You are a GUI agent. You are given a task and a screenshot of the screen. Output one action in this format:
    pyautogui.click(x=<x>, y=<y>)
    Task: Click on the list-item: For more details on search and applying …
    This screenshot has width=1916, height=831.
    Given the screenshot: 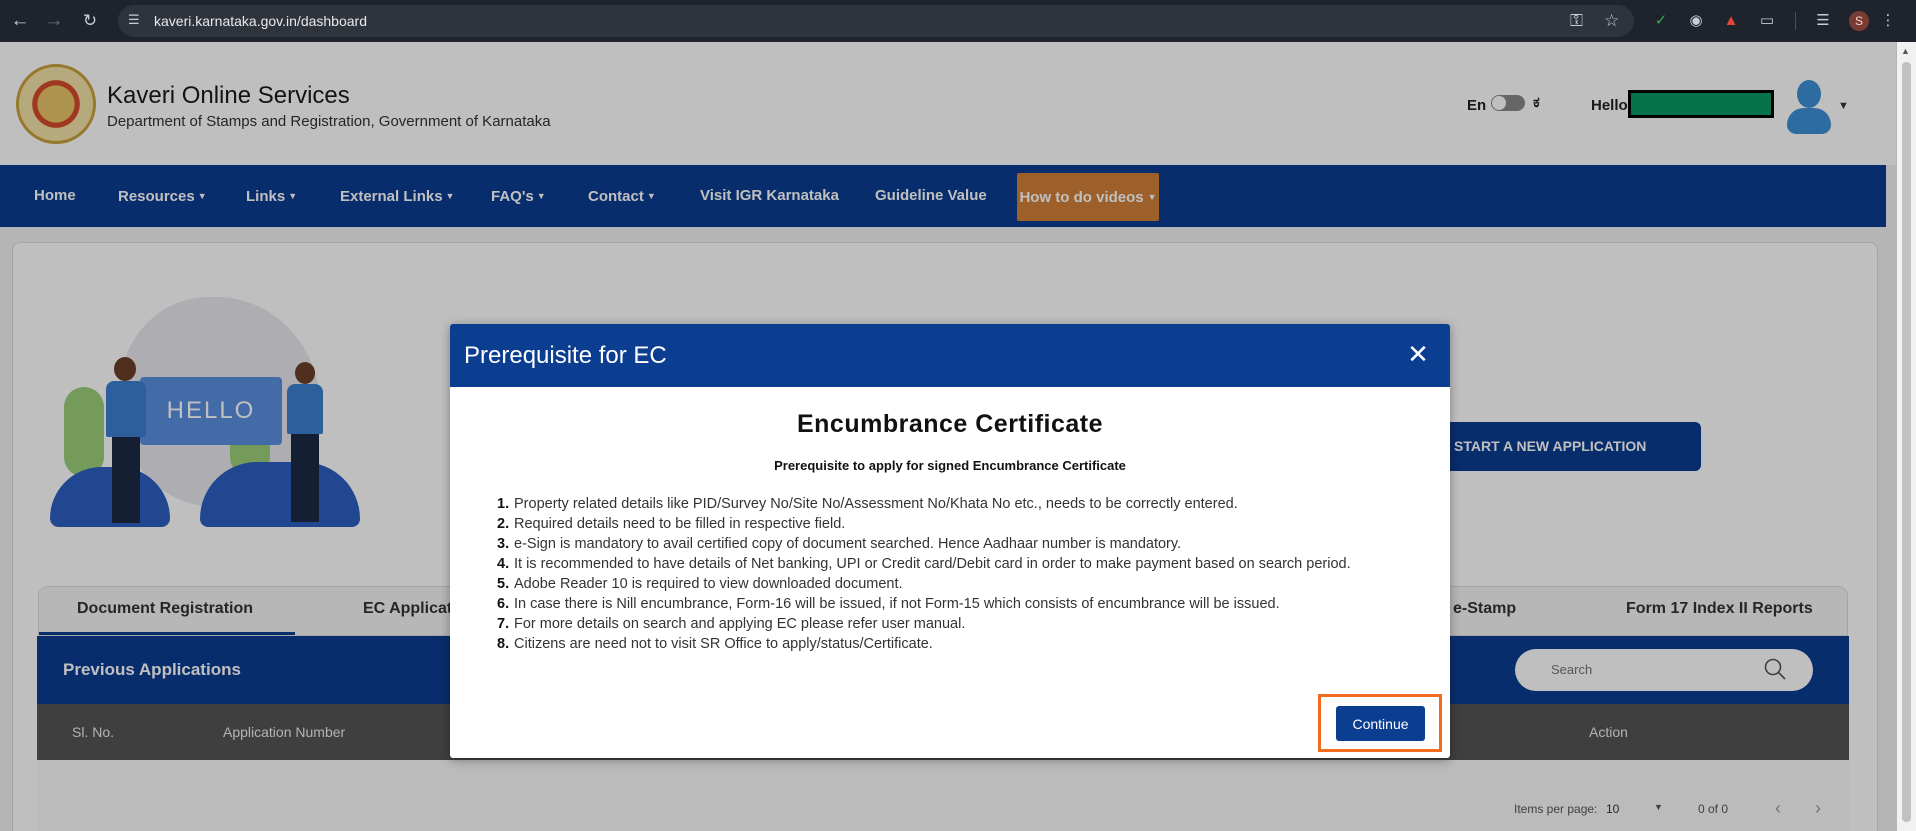 What is the action you would take?
    pyautogui.click(x=731, y=624)
    